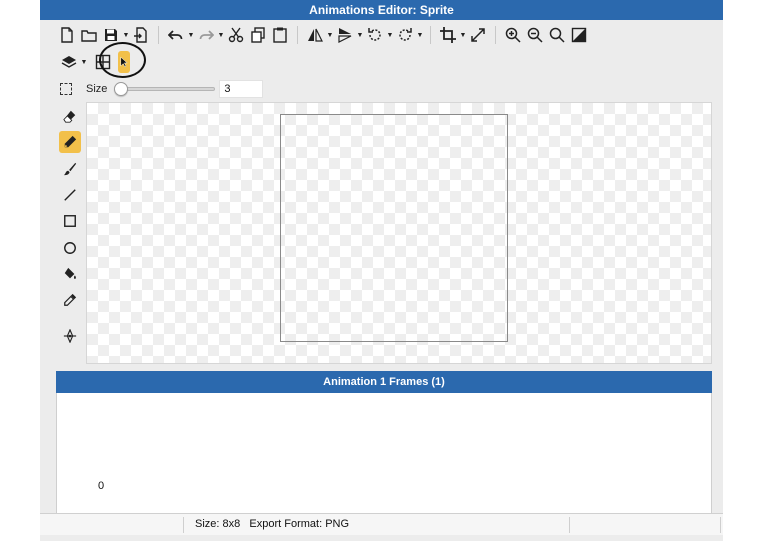 The width and height of the screenshot is (763, 541). Describe the element at coordinates (390, 35) in the screenshot. I see `rotate-left-dropdown-caret: ▼` at that location.